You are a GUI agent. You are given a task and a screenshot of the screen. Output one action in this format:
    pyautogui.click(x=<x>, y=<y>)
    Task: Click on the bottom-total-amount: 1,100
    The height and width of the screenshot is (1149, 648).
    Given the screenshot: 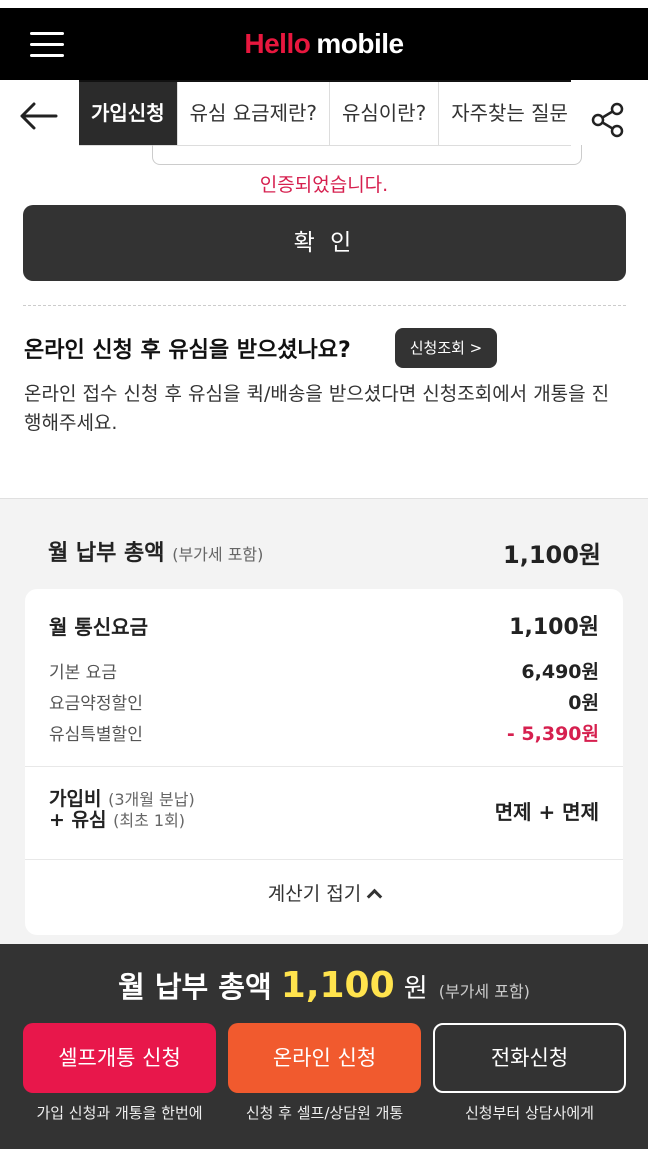 What is the action you would take?
    pyautogui.click(x=337, y=985)
    